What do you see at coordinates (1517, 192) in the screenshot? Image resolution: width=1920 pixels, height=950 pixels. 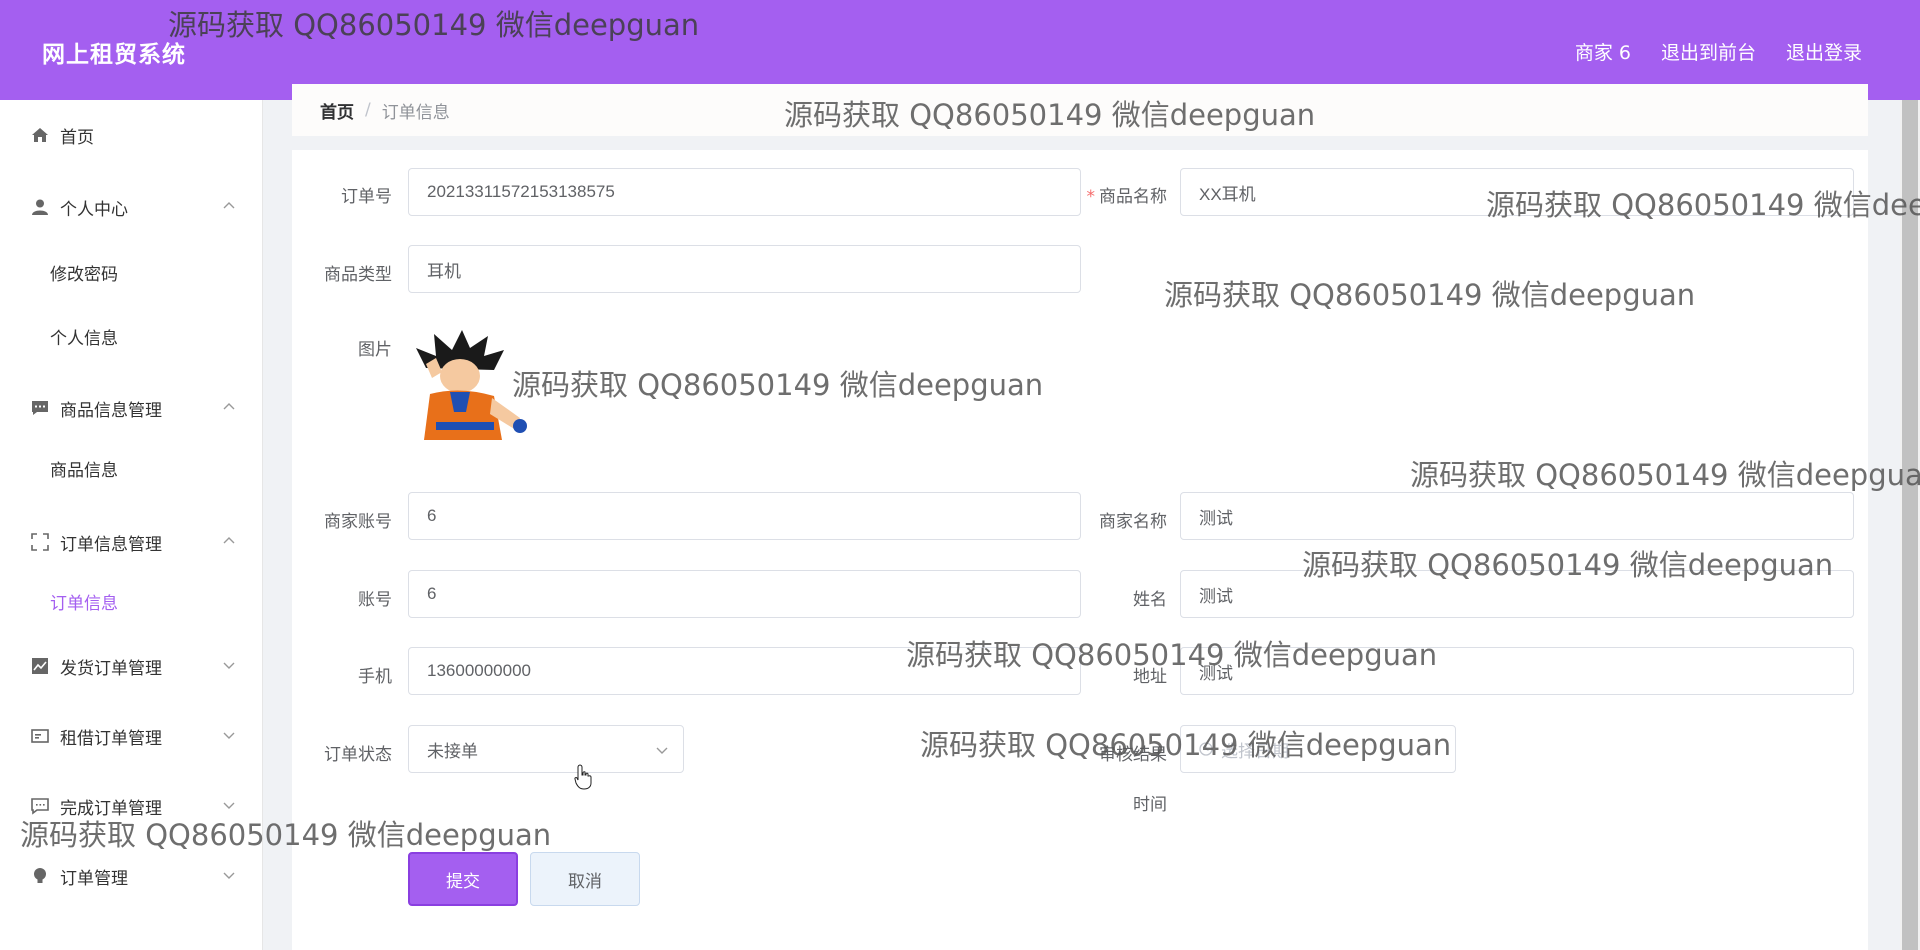 I see `product-name-input: XX耳机` at bounding box center [1517, 192].